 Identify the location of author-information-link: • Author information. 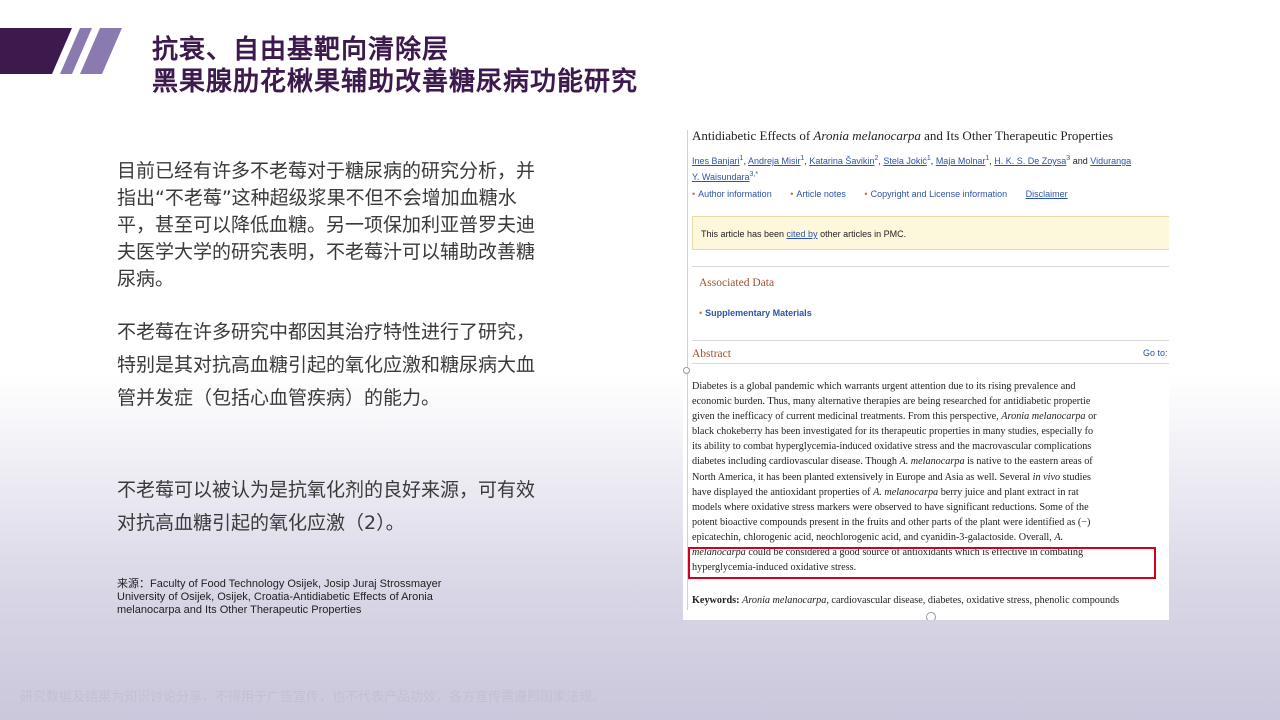
(736, 194).